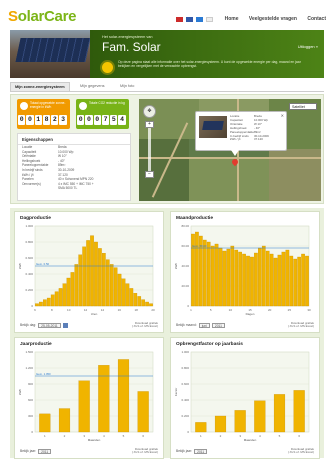 The width and height of the screenshot is (334, 463). Describe the element at coordinates (149, 124) in the screenshot. I see `zoom-in-button: +` at that location.